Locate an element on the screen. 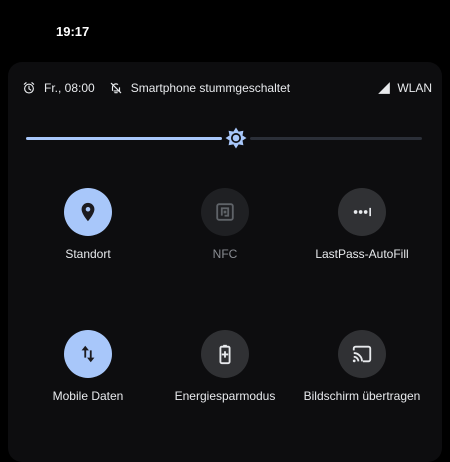 The width and height of the screenshot is (450, 462). tile-standort: Standort is located at coordinates (88, 224).